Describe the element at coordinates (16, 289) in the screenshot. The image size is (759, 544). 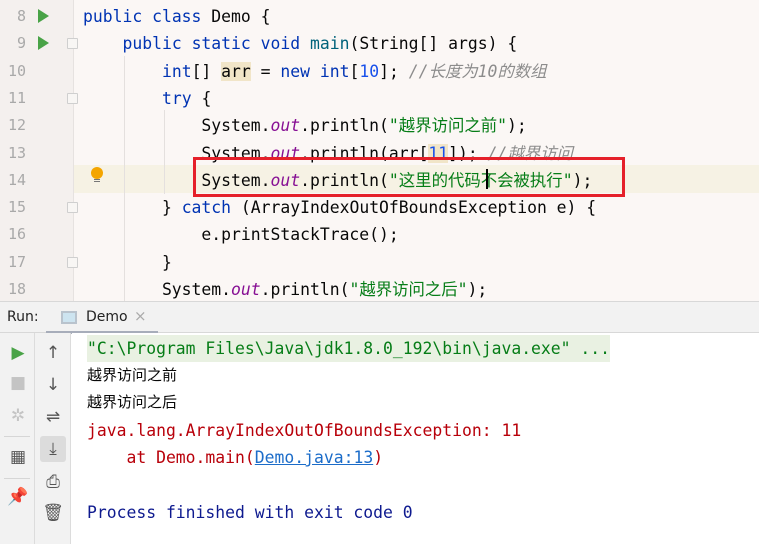
I see `line-number: 18` at that location.